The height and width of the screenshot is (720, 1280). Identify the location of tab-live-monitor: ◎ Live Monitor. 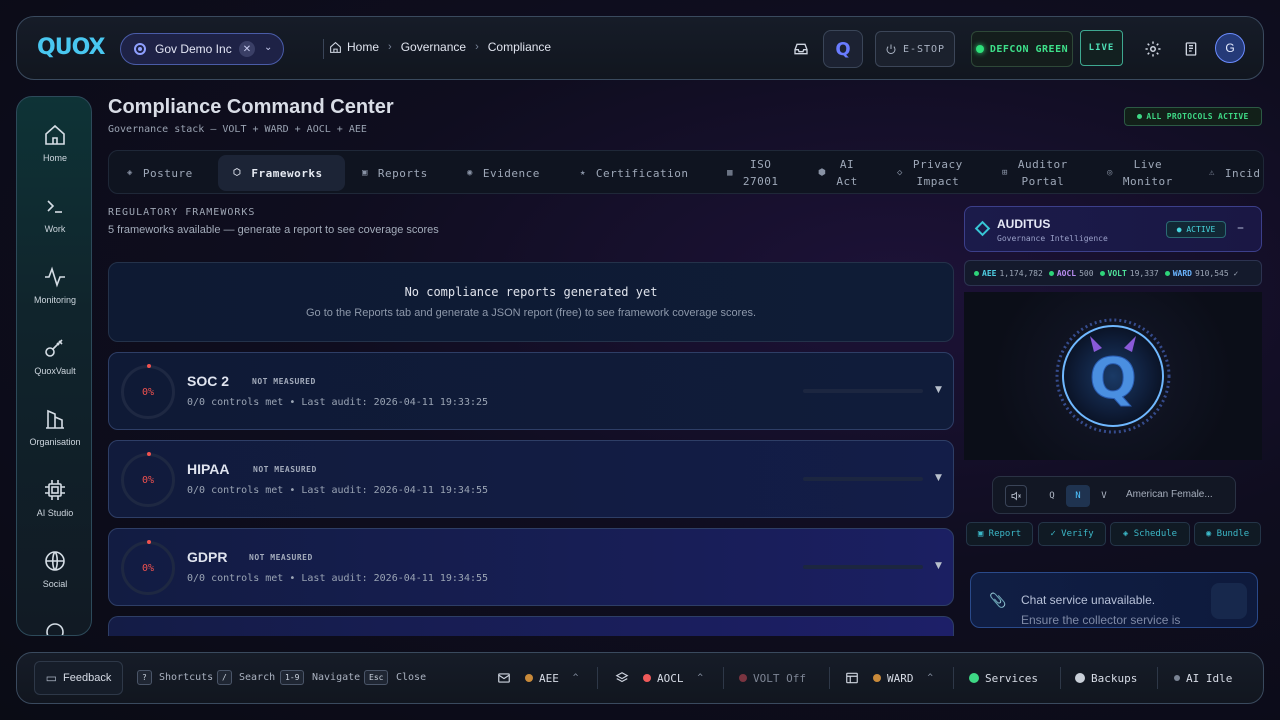
(1140, 172).